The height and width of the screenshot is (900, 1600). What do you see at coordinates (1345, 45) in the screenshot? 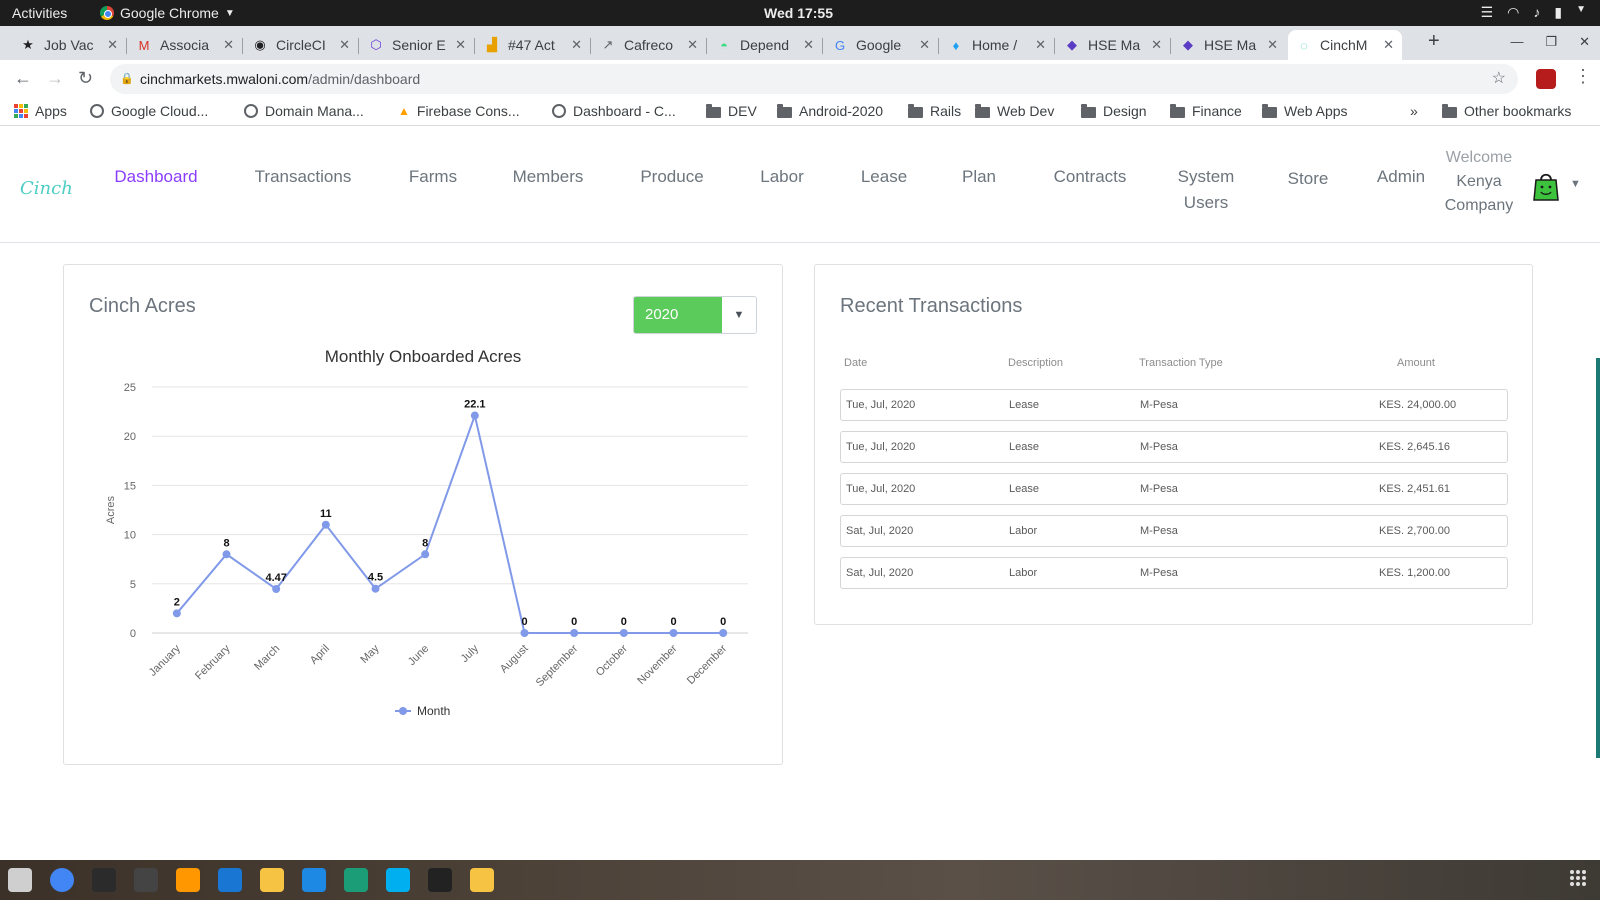
I see `browser-tab: ◌ CinchM ✕` at bounding box center [1345, 45].